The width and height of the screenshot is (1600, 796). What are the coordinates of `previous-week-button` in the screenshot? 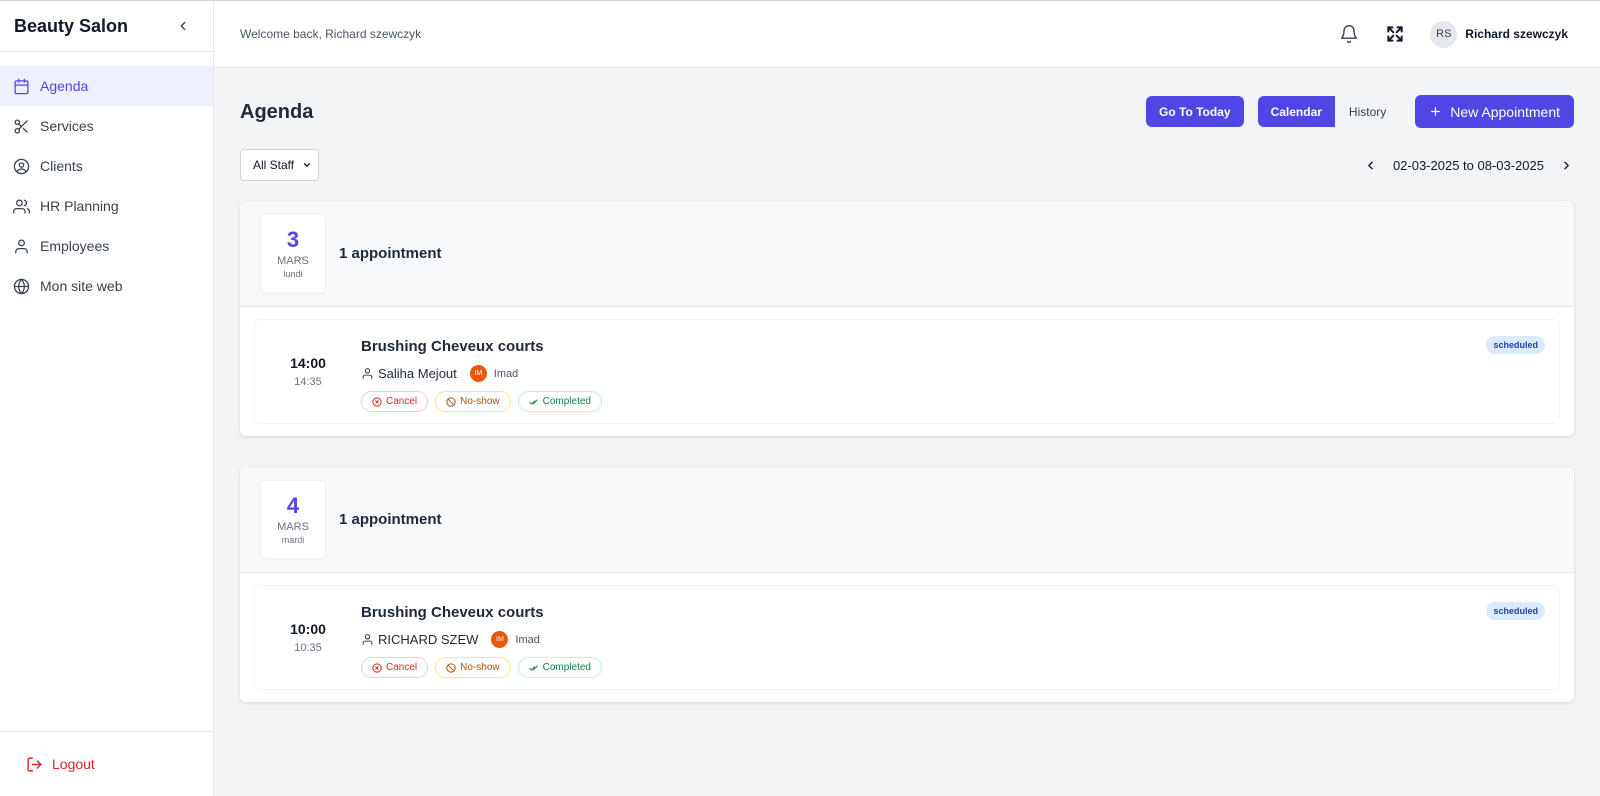 It's located at (1371, 165).